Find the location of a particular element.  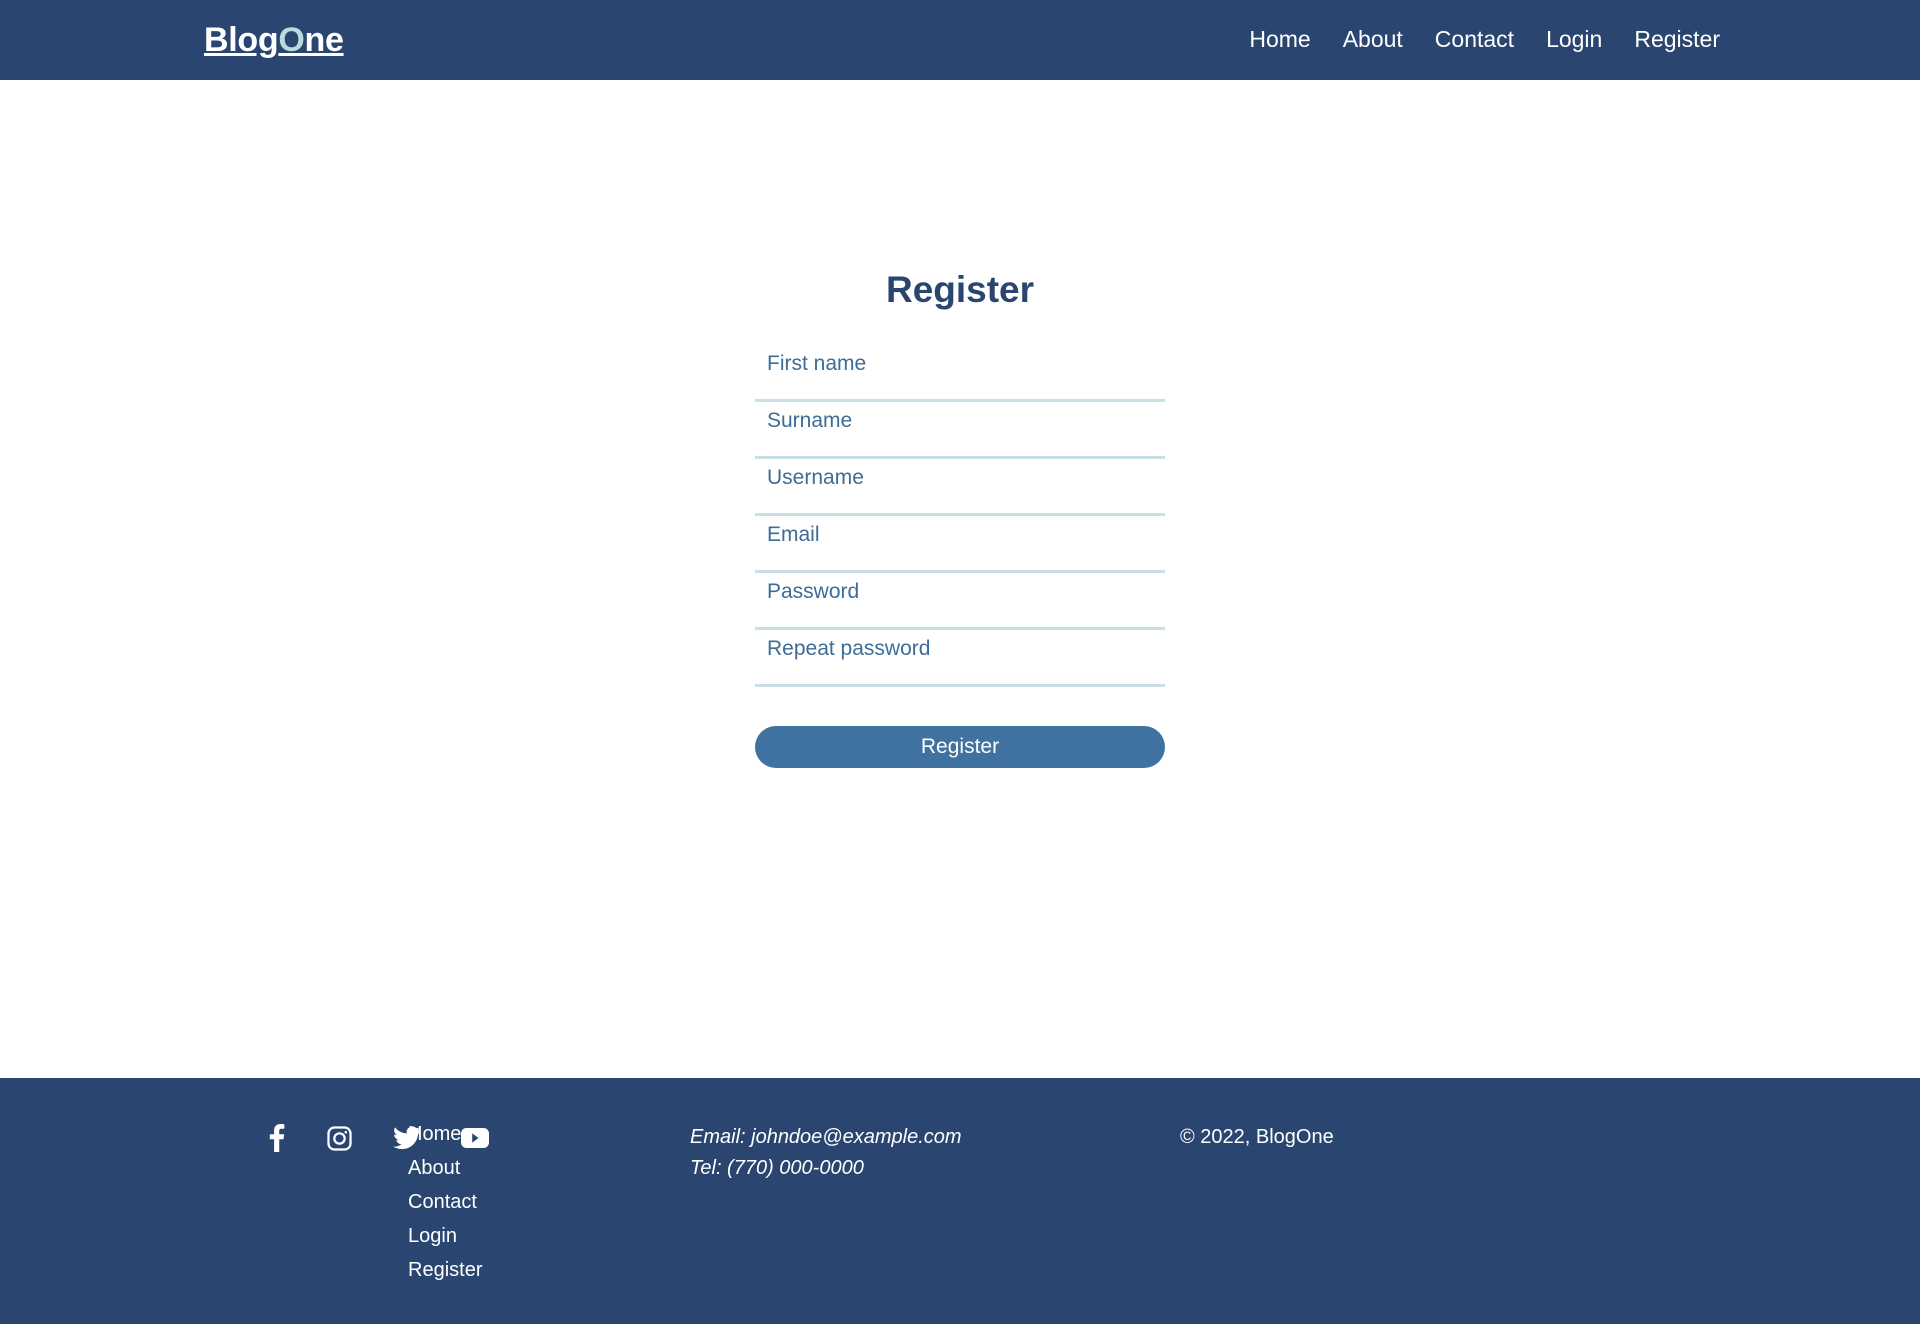

nav-item-contact: Contact is located at coordinates (1474, 40).